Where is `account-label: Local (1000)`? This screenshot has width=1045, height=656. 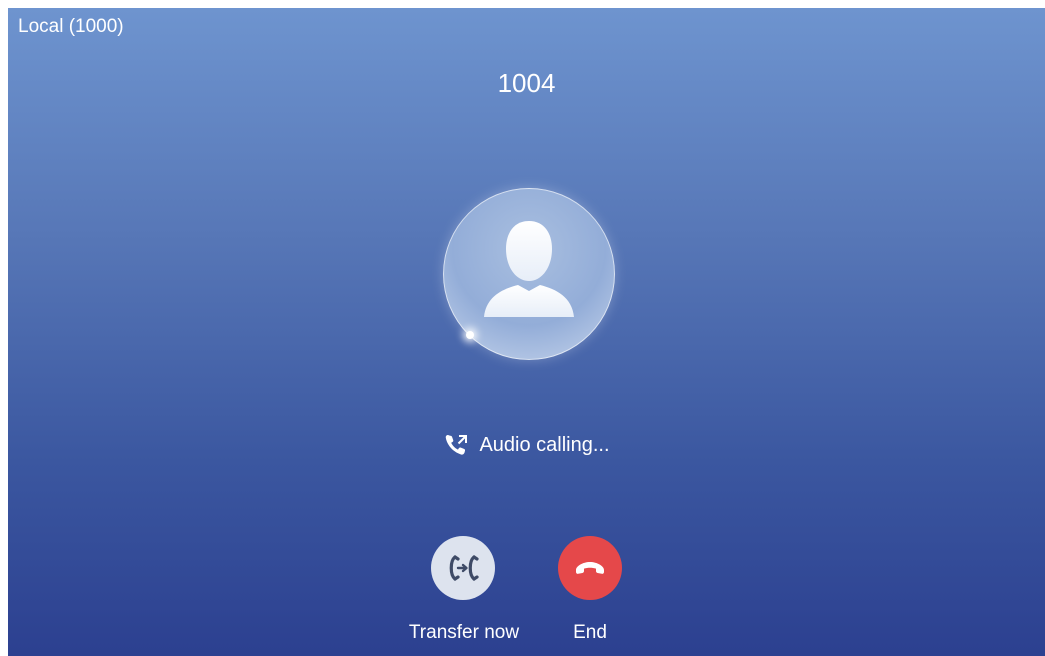 account-label: Local (1000) is located at coordinates (71, 26).